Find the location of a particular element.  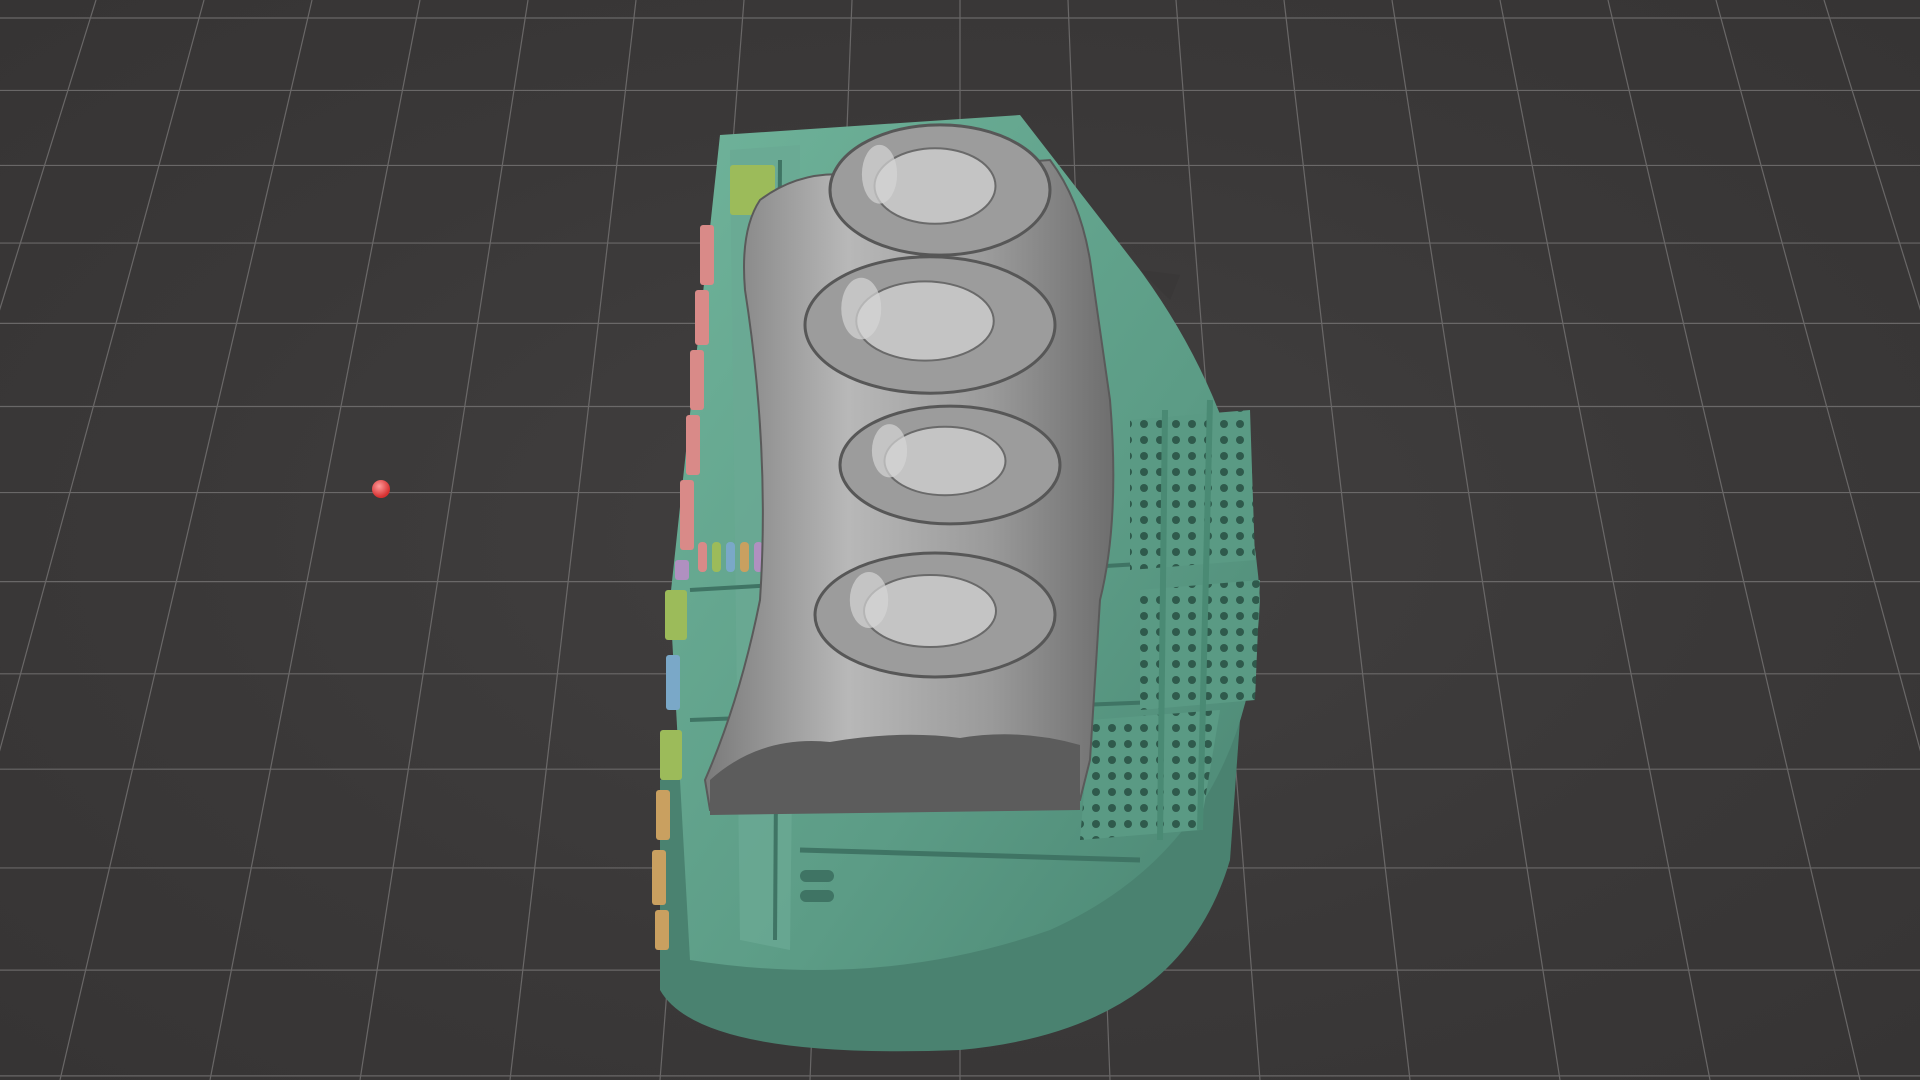

tooth-scan-model is located at coordinates (909, 469).